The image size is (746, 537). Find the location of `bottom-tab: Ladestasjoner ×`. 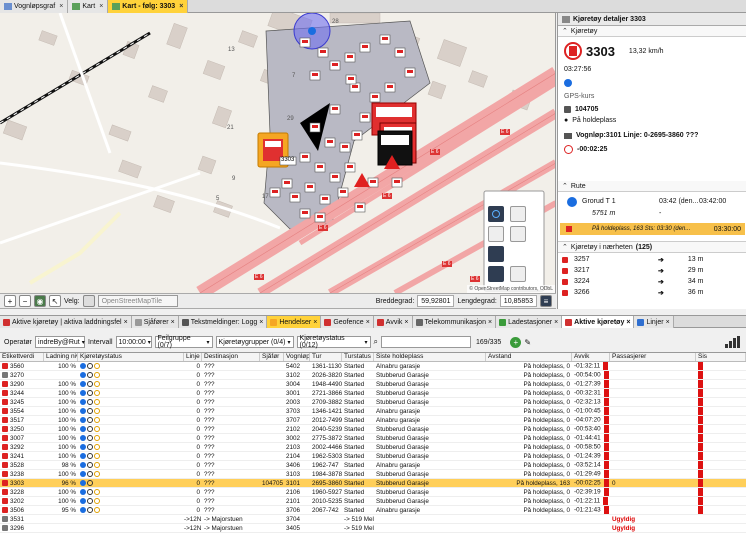

bottom-tab: Ladestasjoner × is located at coordinates (529, 322).